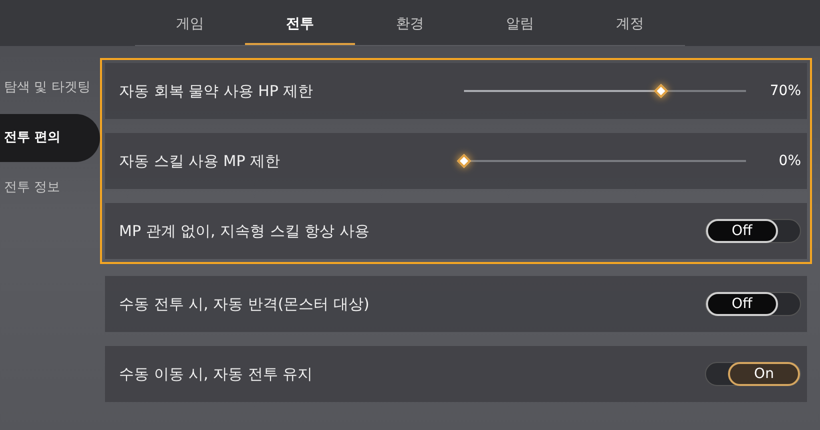 The width and height of the screenshot is (820, 430). Describe the element at coordinates (50, 88) in the screenshot. I see `sidebar-item: 탐색 및 타겟팅` at that location.